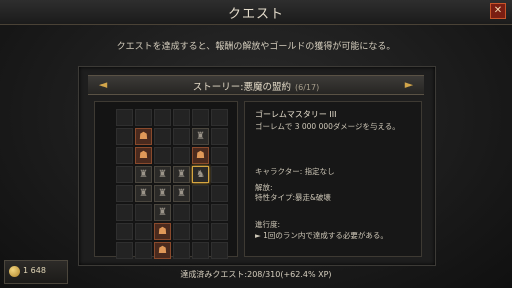  What do you see at coordinates (307, 87) in the screenshot?
I see `story-progress: (6/17)` at bounding box center [307, 87].